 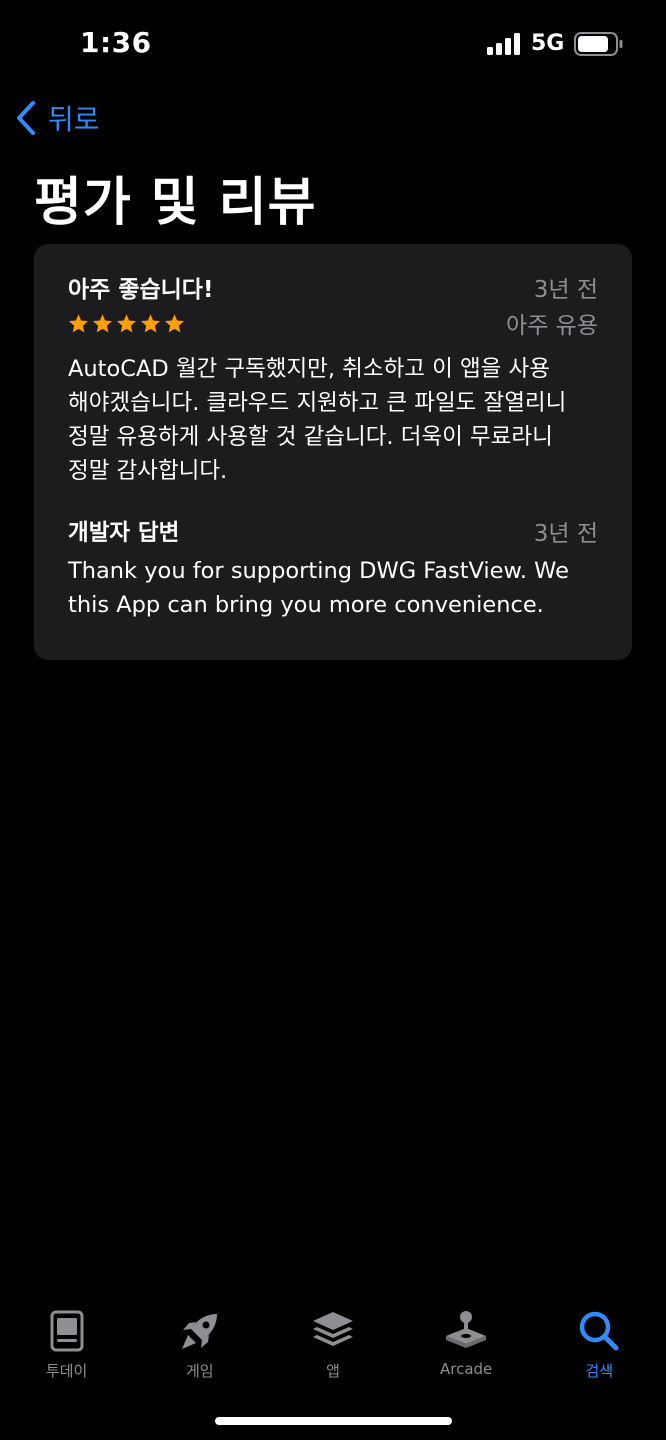 What do you see at coordinates (74, 119) in the screenshot?
I see `back-label: 뒤로` at bounding box center [74, 119].